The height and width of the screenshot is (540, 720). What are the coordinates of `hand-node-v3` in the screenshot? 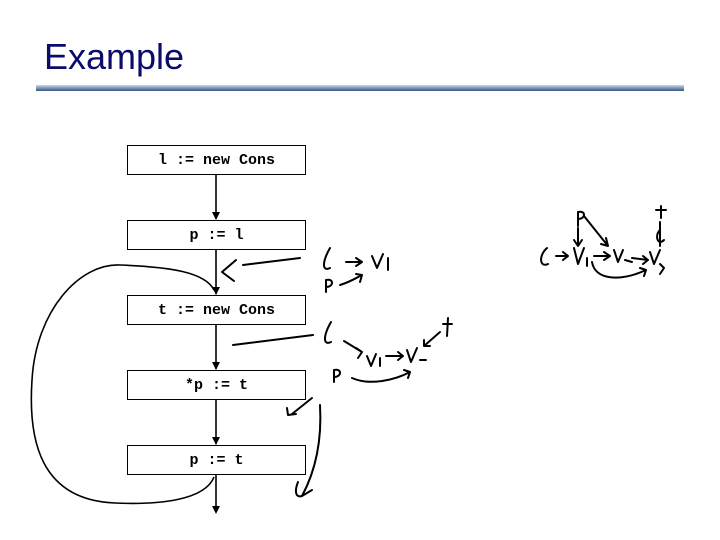 It's located at (657, 262).